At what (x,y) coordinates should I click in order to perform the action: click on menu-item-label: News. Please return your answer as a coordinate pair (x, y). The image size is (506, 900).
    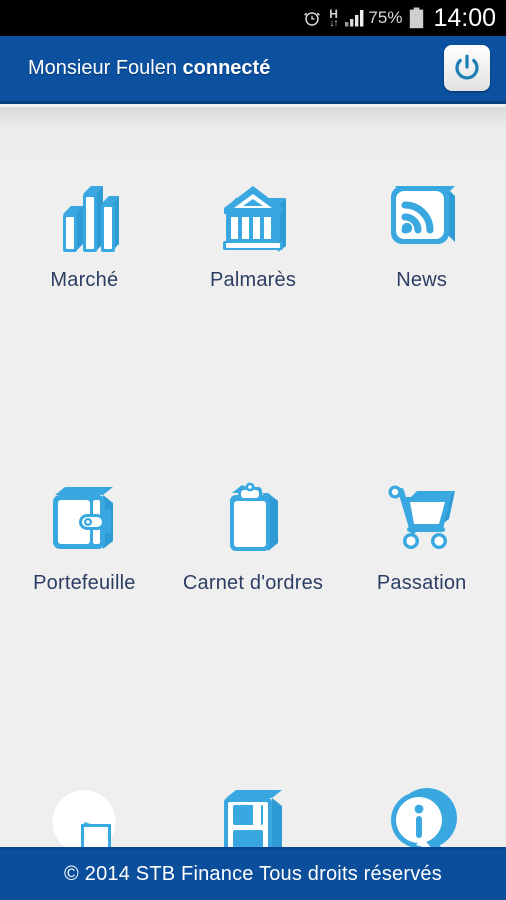
    Looking at the image, I should click on (422, 280).